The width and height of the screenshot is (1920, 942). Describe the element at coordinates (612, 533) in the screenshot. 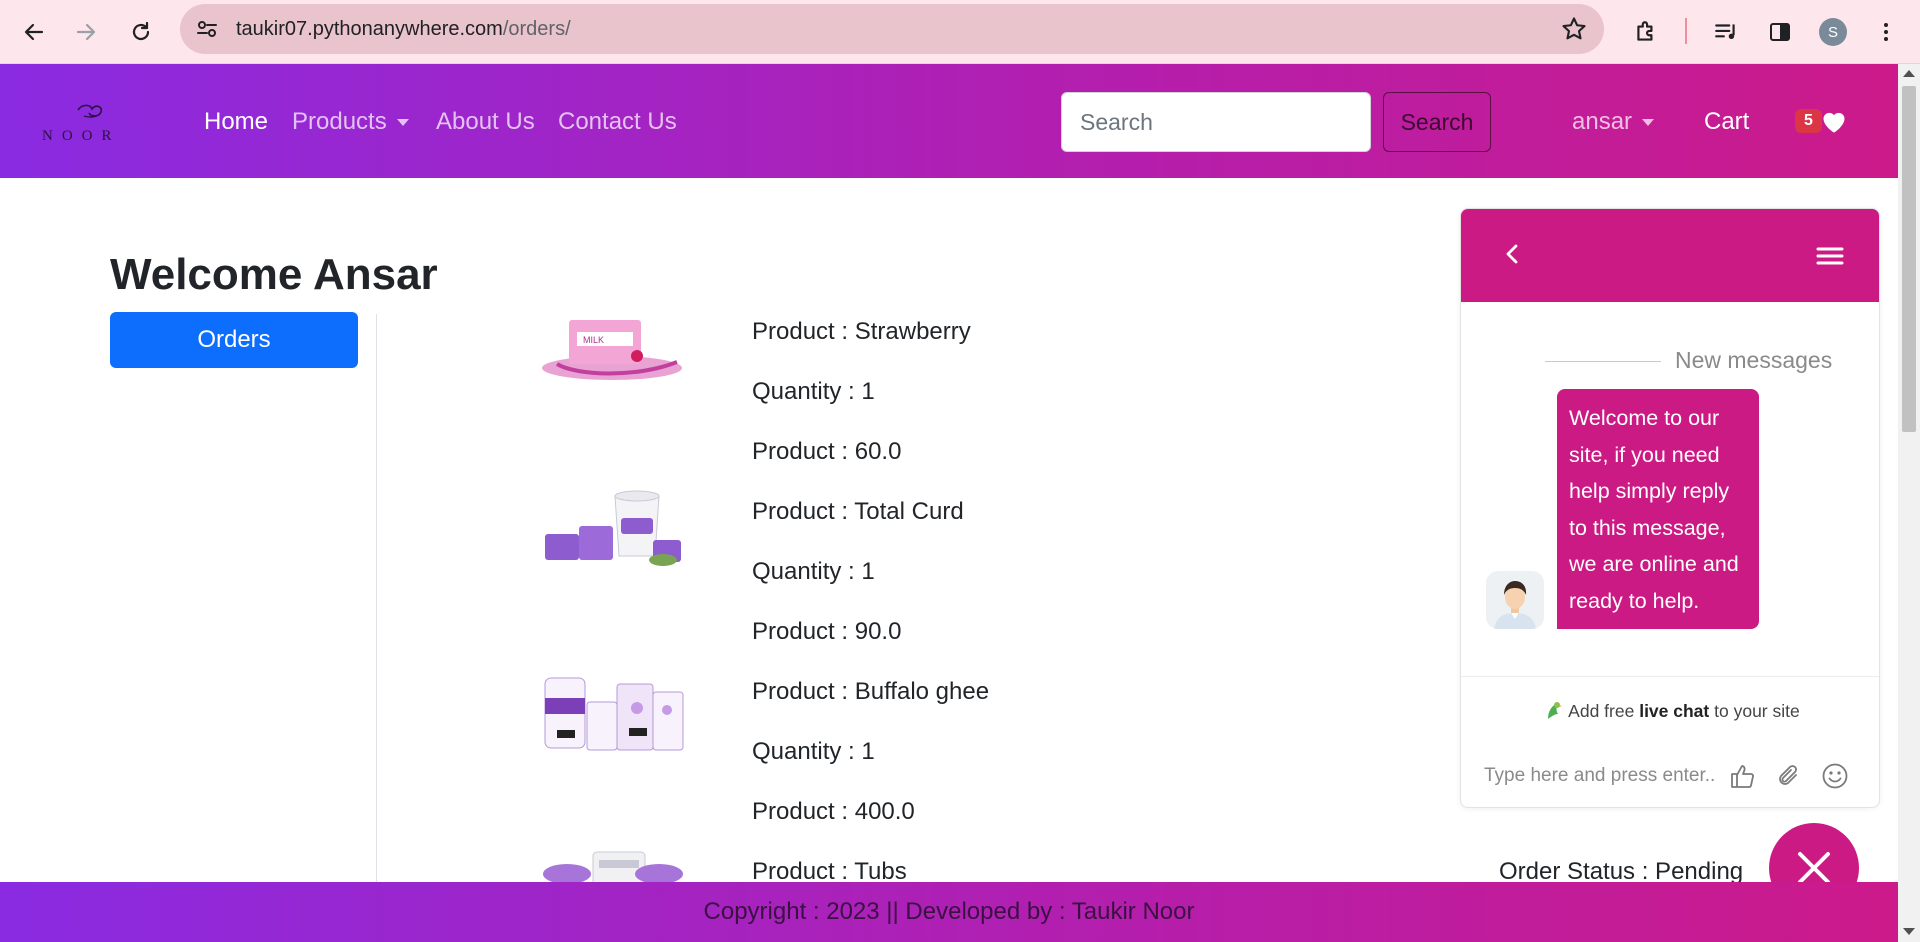

I see `curd-pack-image` at that location.